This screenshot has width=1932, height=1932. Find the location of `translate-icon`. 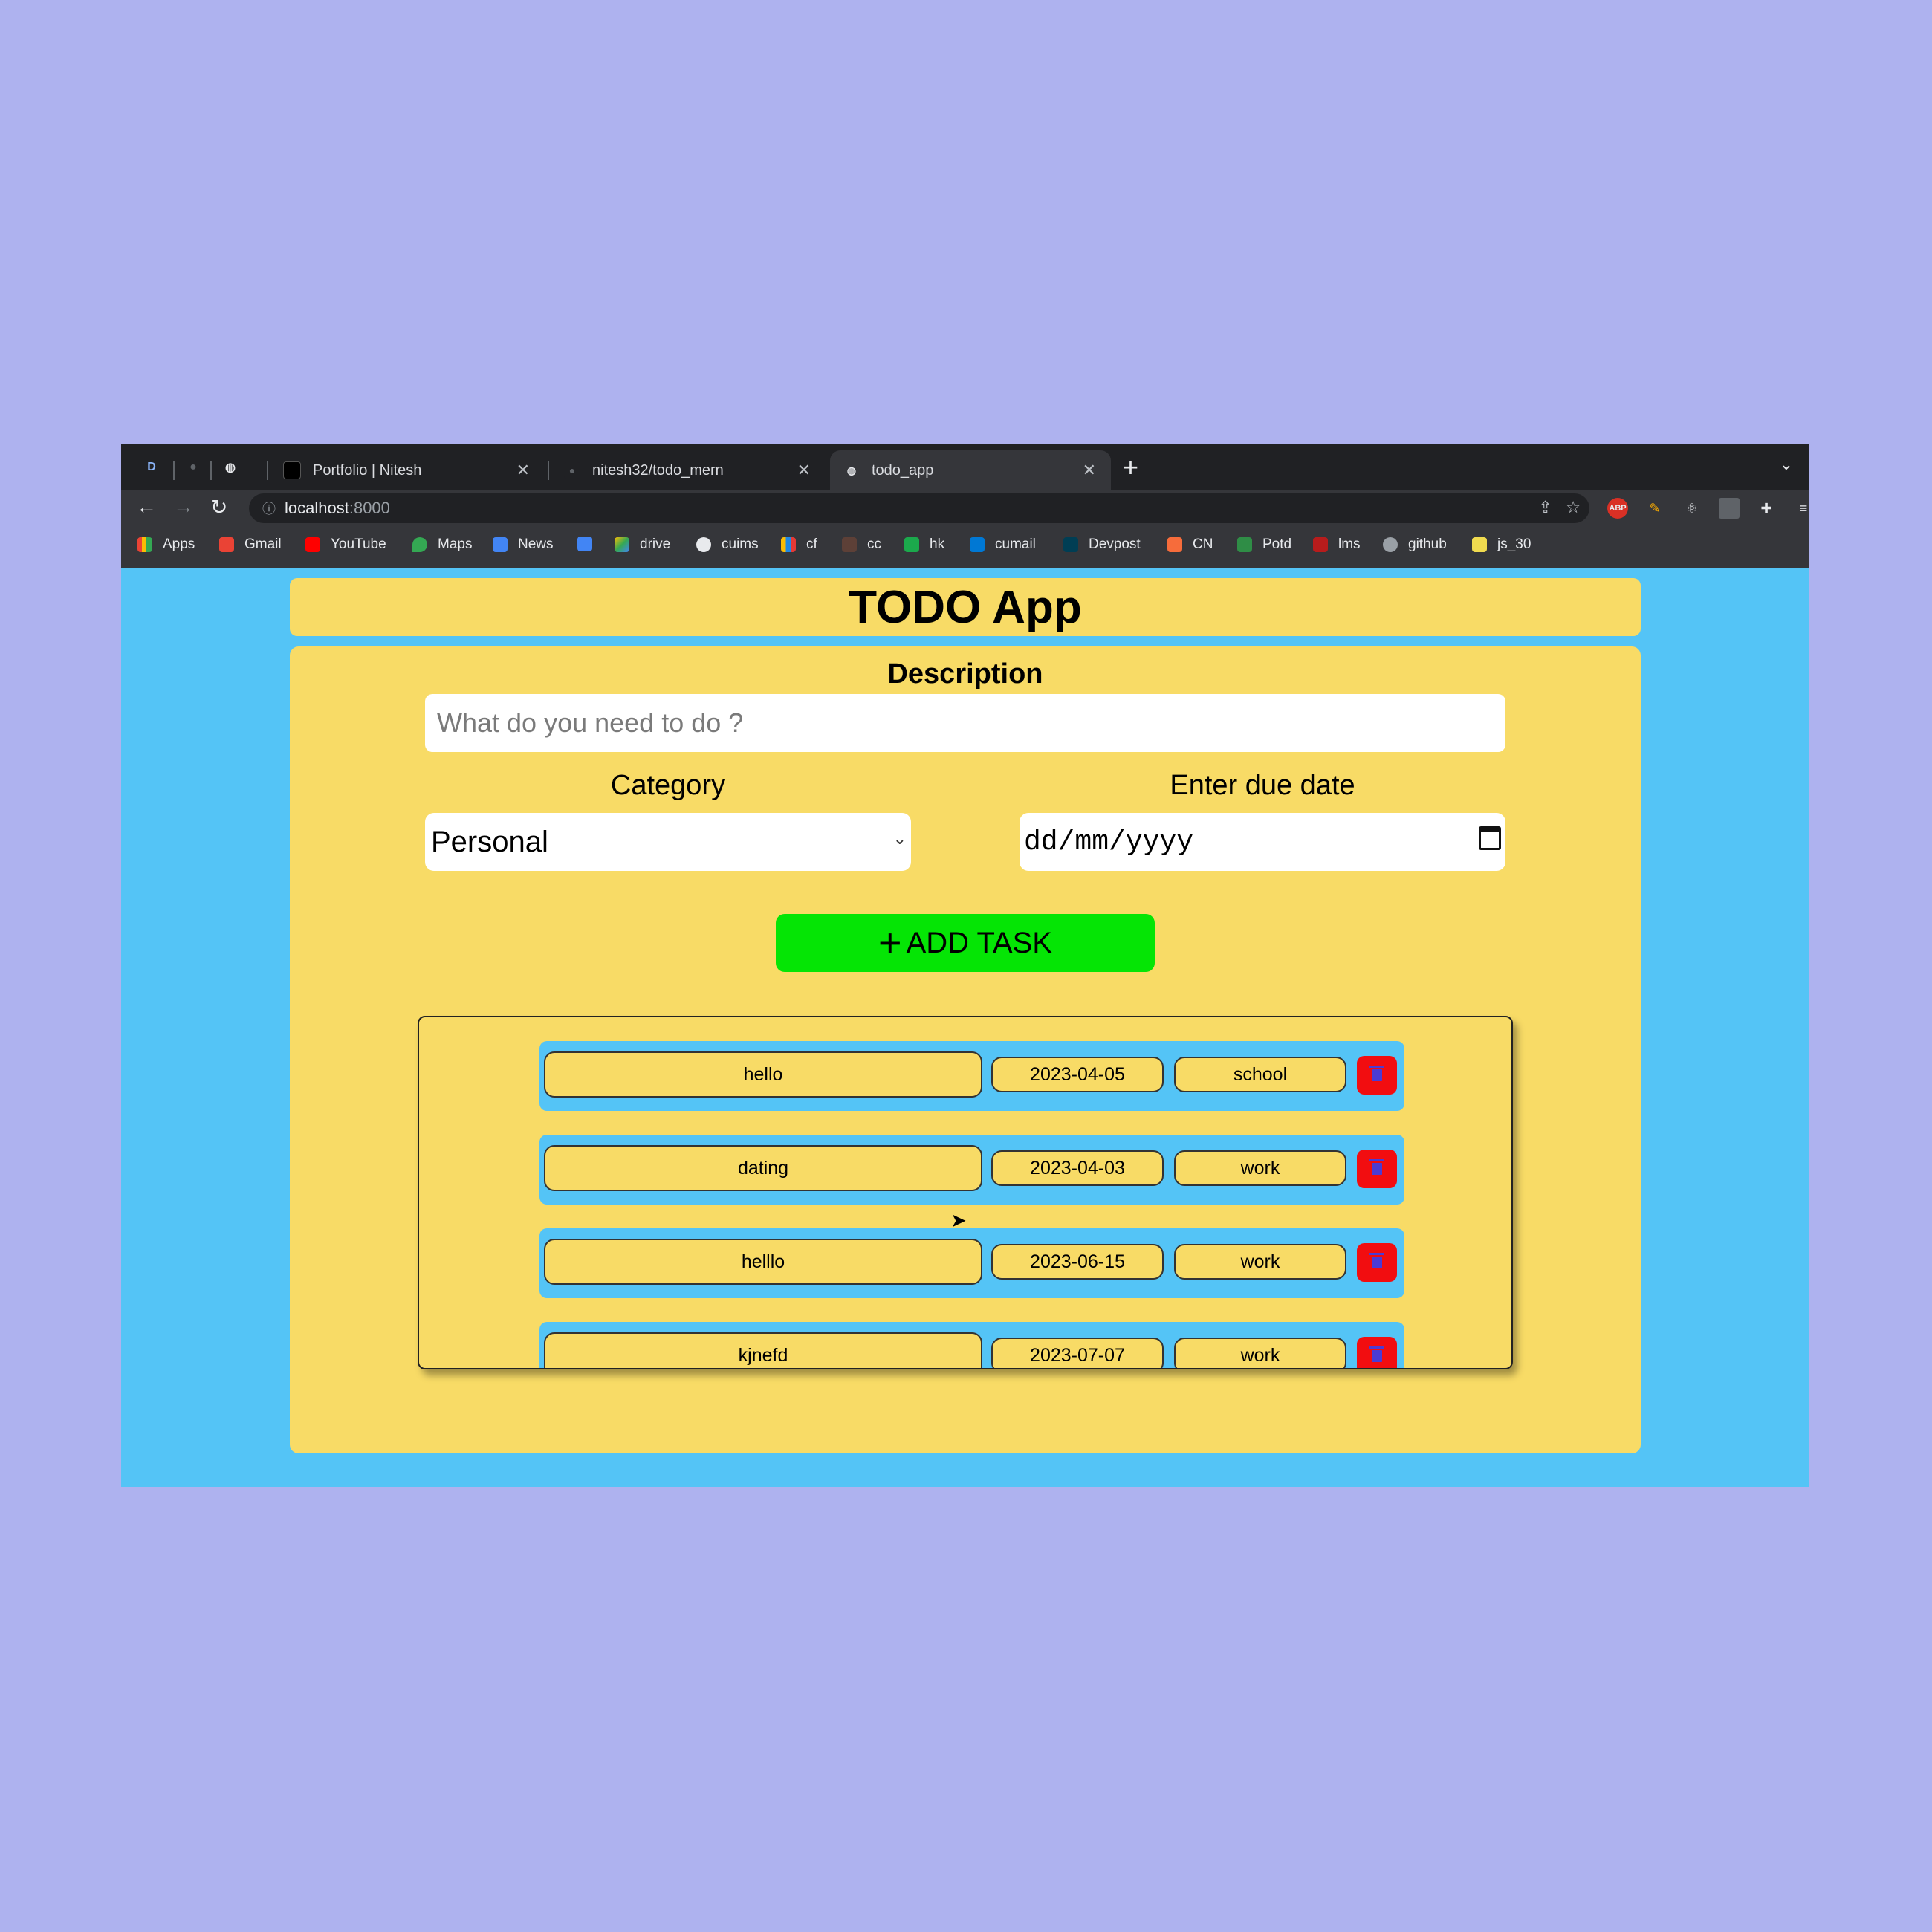

translate-icon is located at coordinates (584, 544).